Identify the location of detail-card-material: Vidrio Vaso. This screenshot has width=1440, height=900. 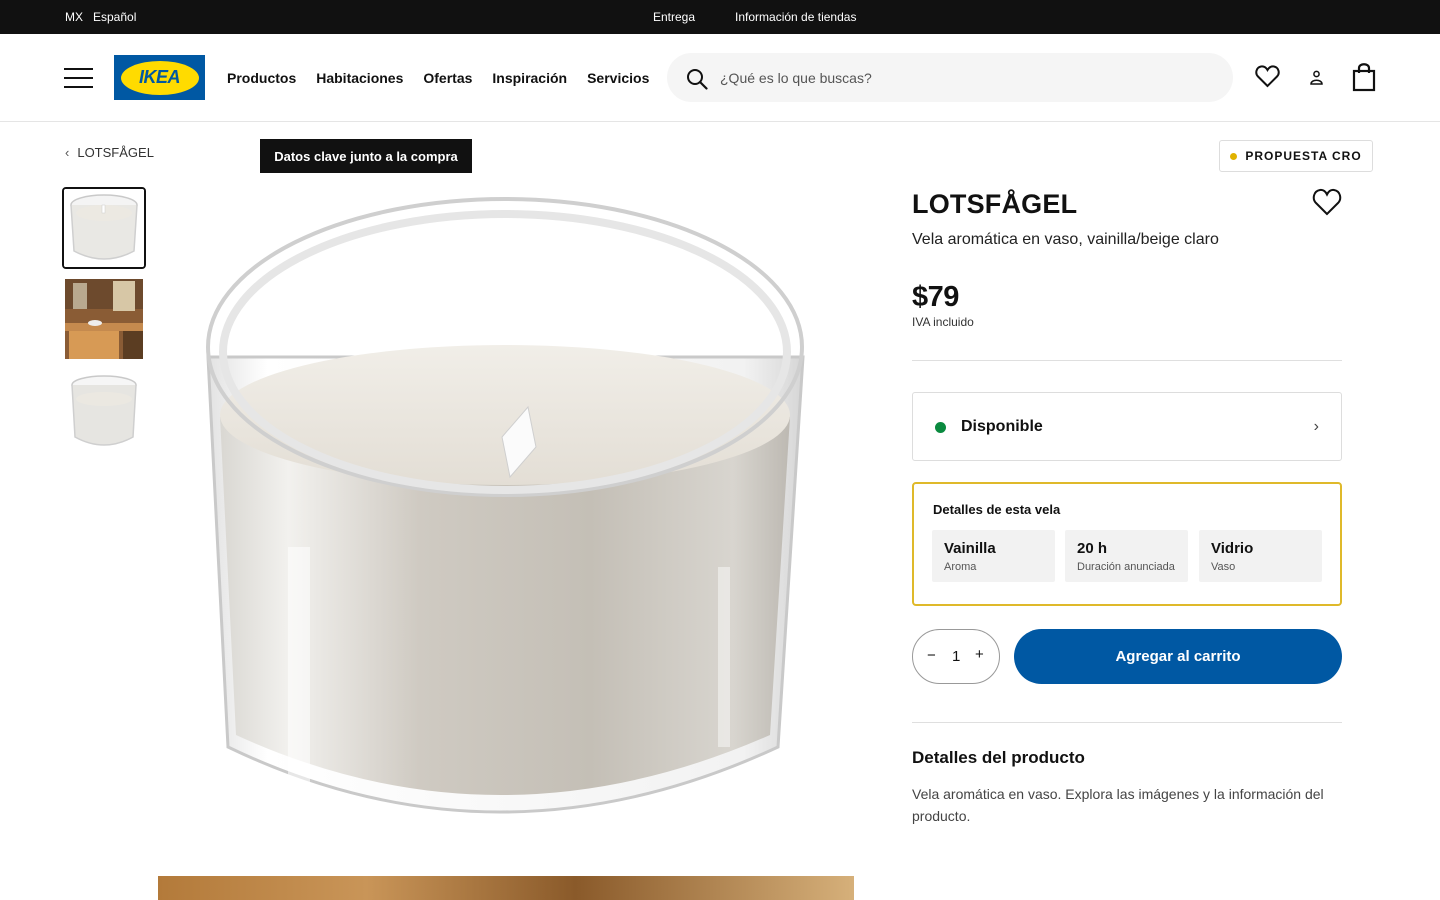
(1260, 556).